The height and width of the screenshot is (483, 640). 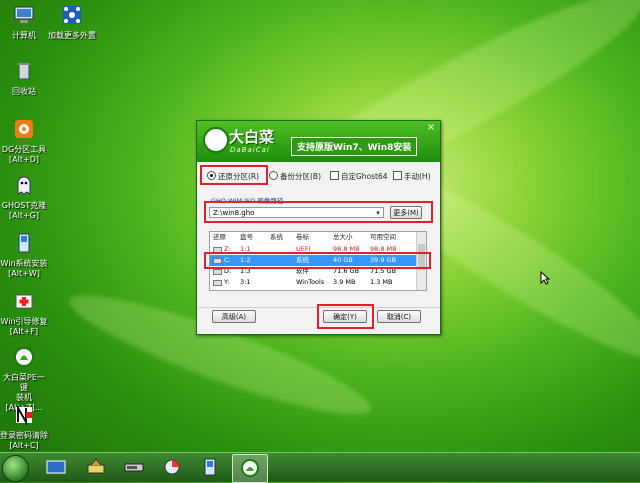 I want to click on table-row: D: 1:3 软件 71.6 GB 71.5 GB, so click(x=313, y=271).